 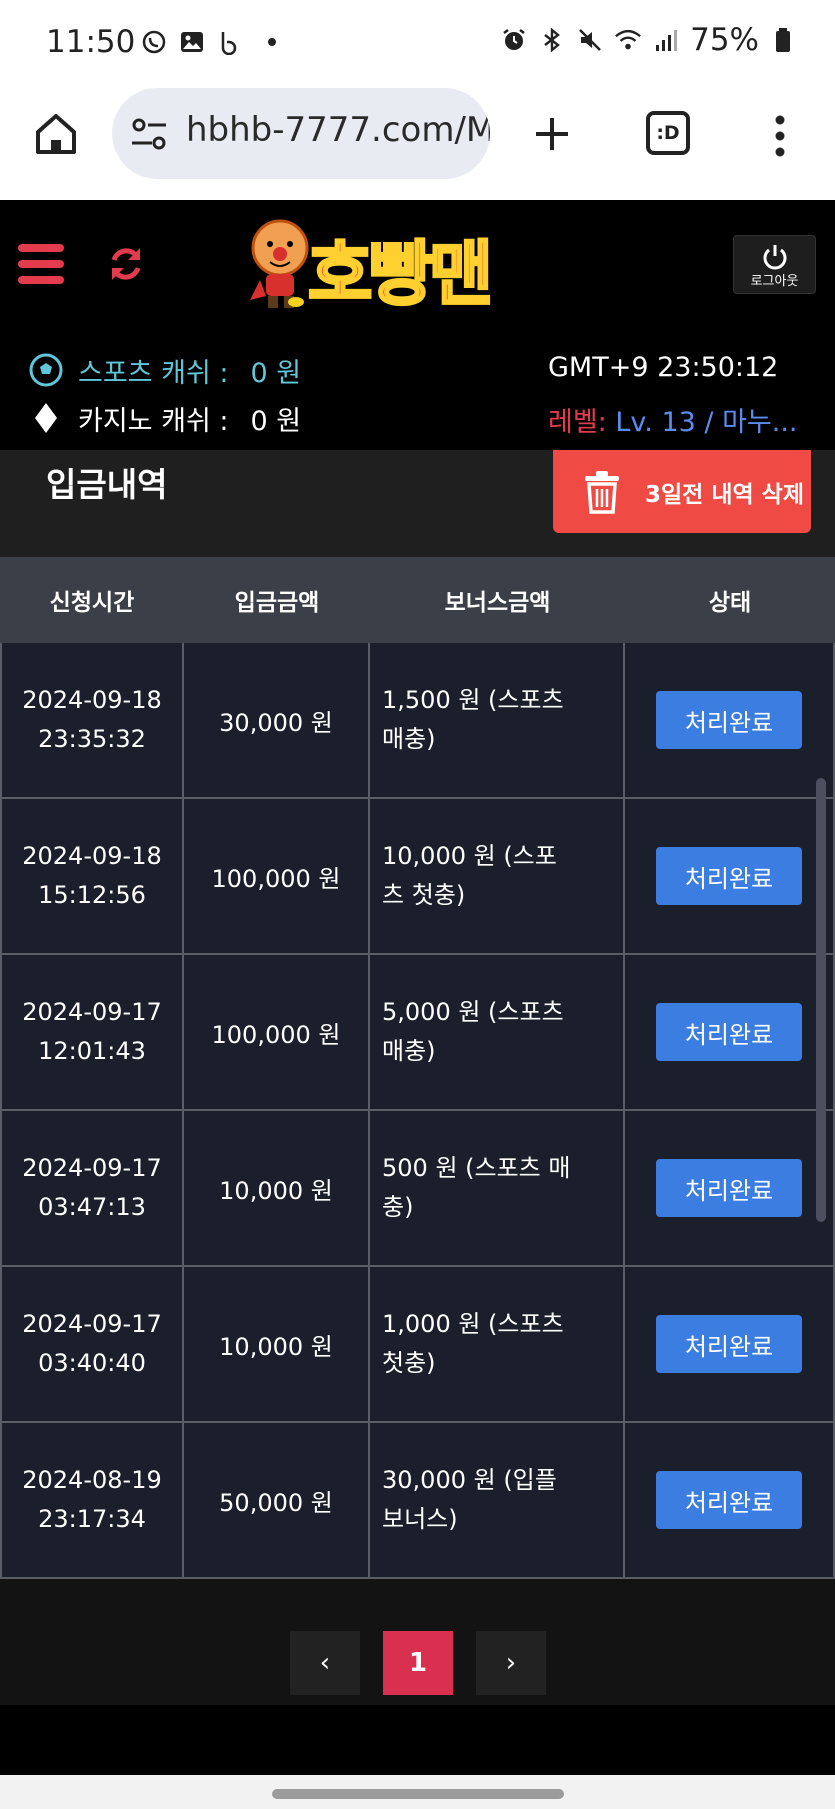 What do you see at coordinates (92, 720) in the screenshot?
I see `cell-time: 2024-09-18 23:35:32` at bounding box center [92, 720].